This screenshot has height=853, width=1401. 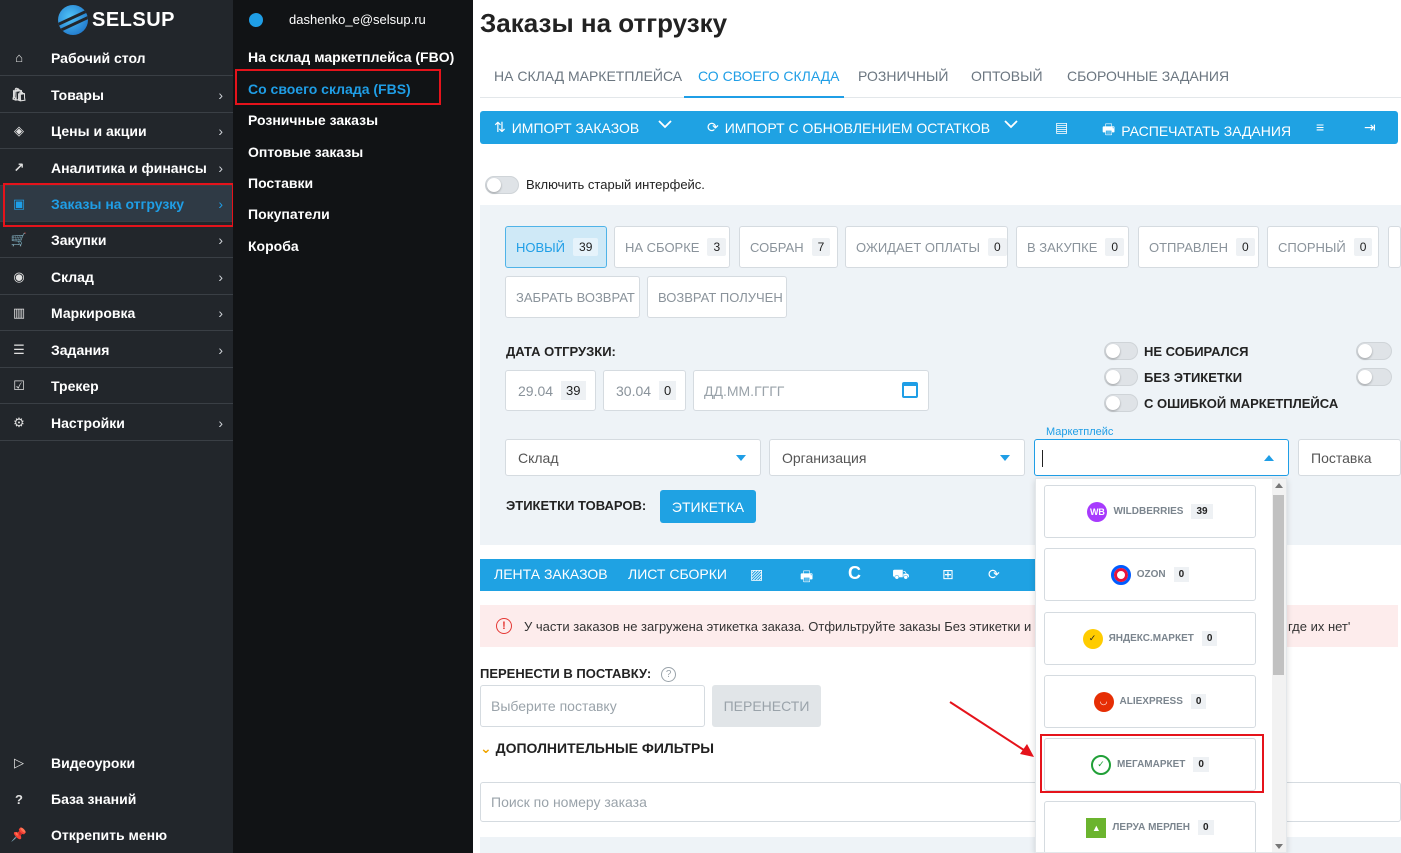 What do you see at coordinates (116, 168) in the screenshot?
I see `sidebar-item-analytics: ↗ Аналитика и финансы ›` at bounding box center [116, 168].